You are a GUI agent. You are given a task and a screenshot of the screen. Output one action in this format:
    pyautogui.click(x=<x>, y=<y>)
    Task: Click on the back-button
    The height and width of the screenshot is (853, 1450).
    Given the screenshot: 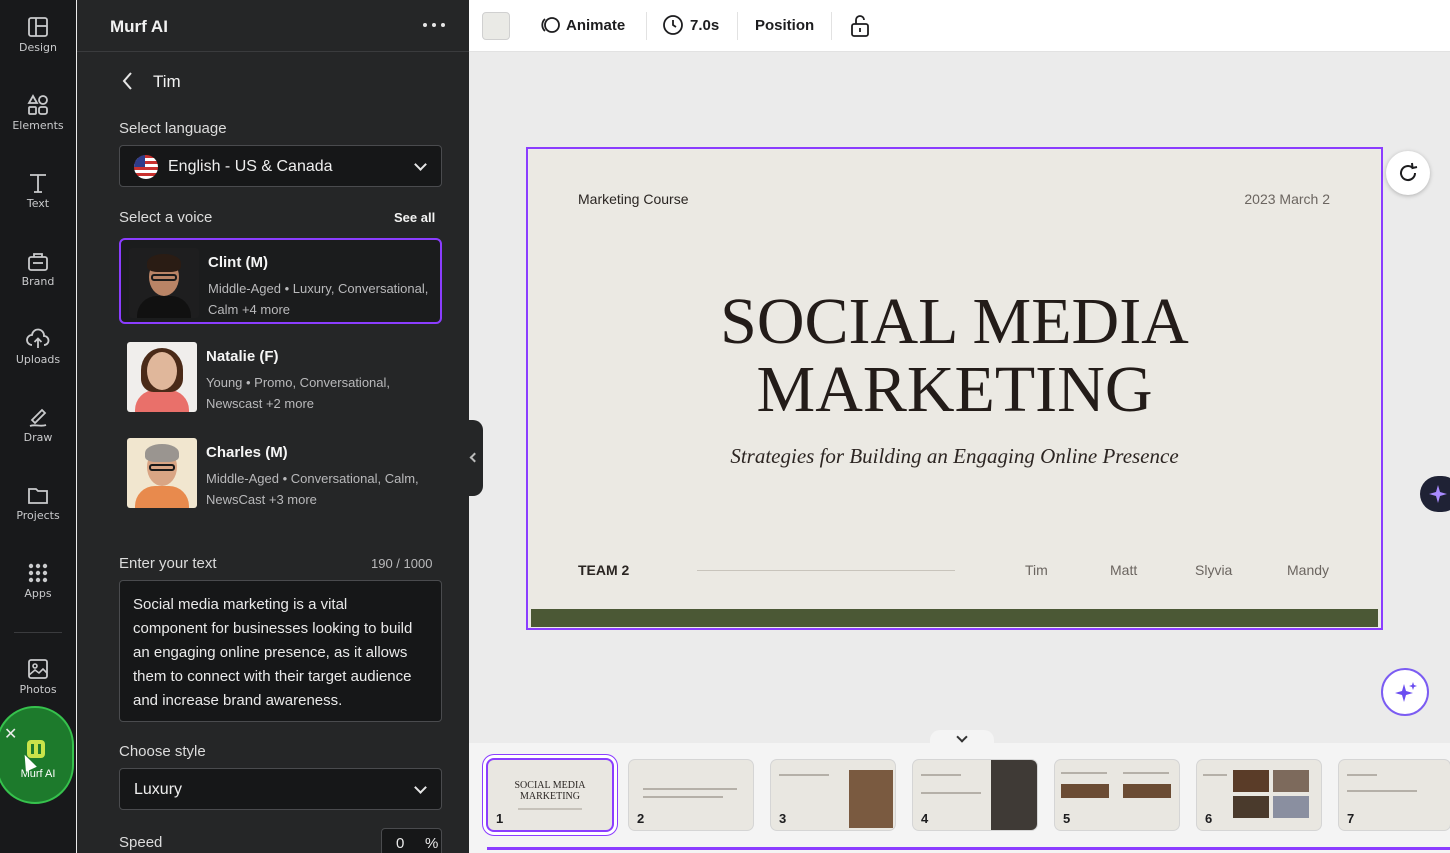 What is the action you would take?
    pyautogui.click(x=128, y=81)
    